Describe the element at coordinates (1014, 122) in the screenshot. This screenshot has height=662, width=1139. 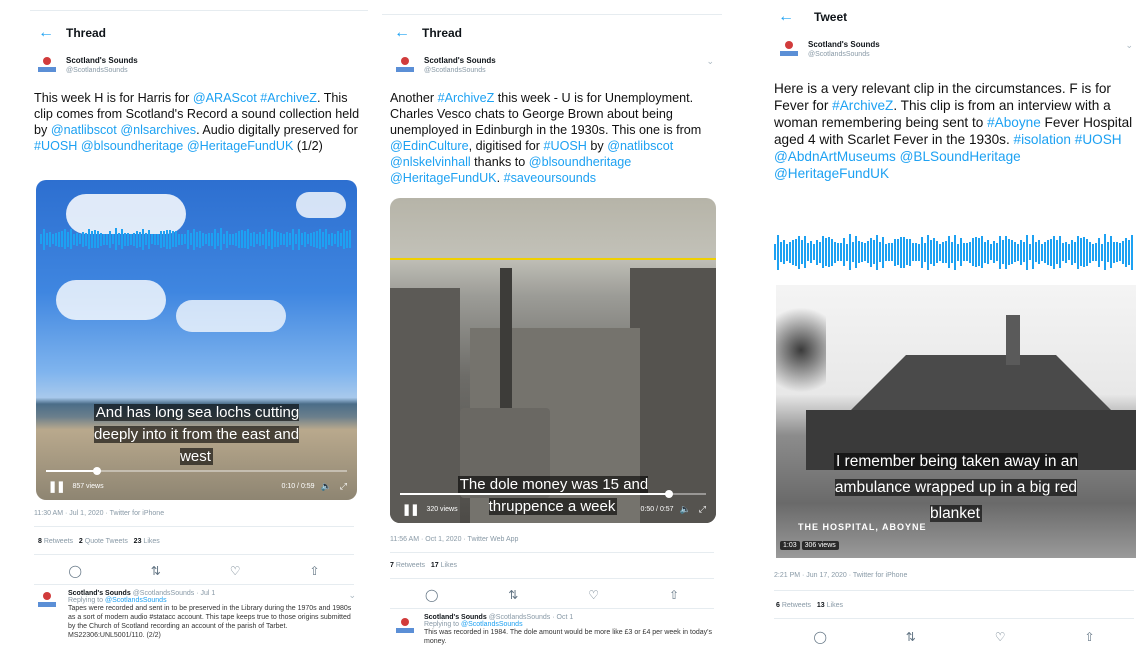
I see `tweet-link: #Aboyne` at that location.